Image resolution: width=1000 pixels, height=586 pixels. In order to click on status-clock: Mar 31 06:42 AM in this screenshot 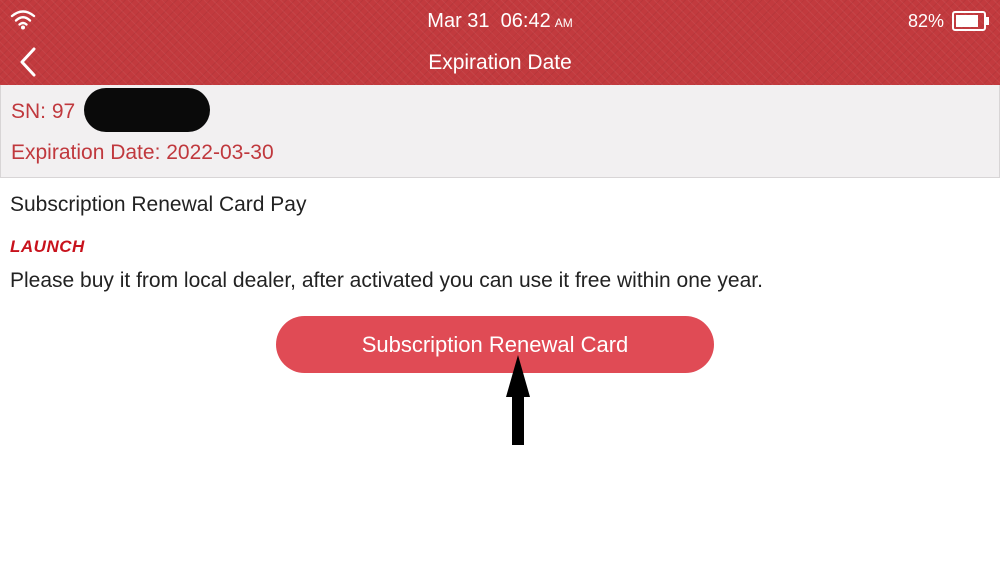, I will do `click(500, 22)`.